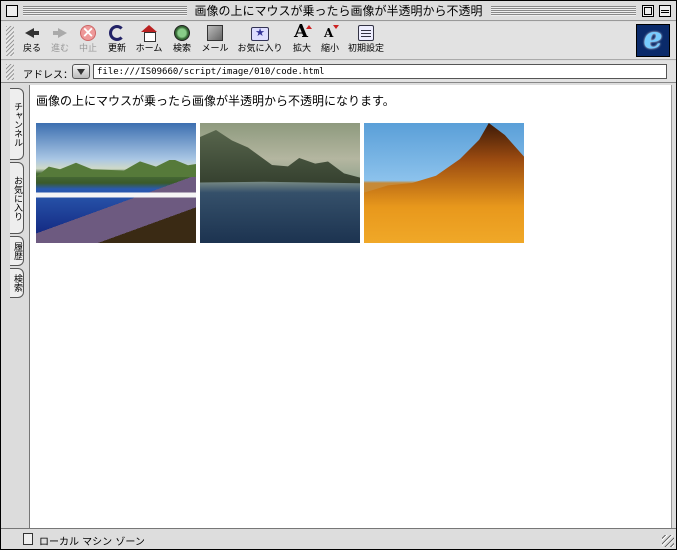  What do you see at coordinates (87, 49) in the screenshot?
I see `stop-button-label: 中止` at bounding box center [87, 49].